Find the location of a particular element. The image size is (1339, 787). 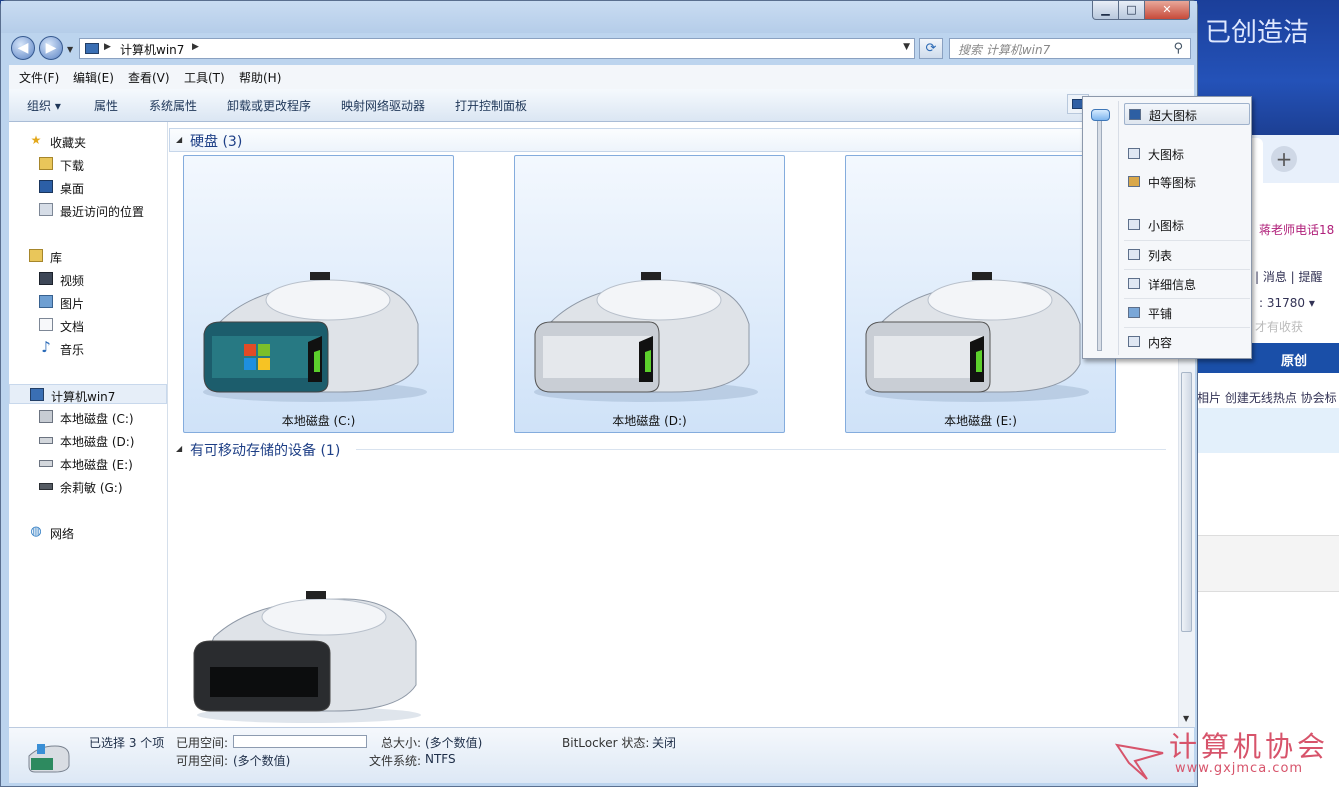

nav-pictures: 图片 is located at coordinates (88, 302).